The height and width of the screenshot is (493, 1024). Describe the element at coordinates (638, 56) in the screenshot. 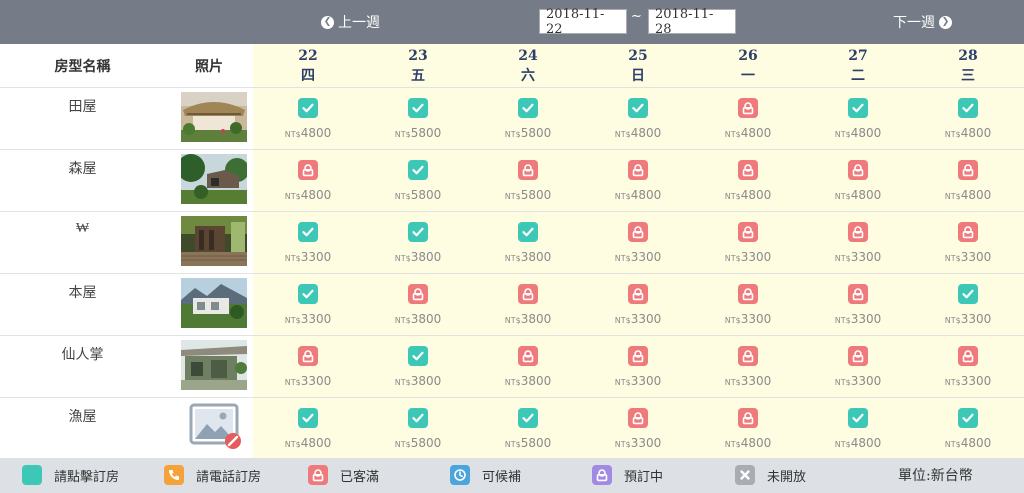

I see `day-date: 25` at that location.